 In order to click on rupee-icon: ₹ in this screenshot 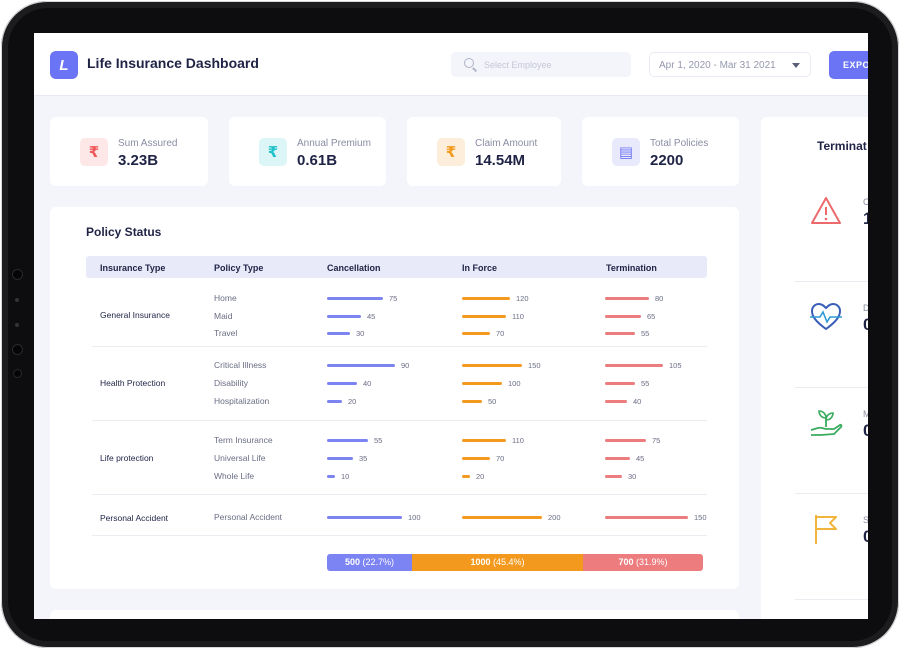, I will do `click(94, 152)`.